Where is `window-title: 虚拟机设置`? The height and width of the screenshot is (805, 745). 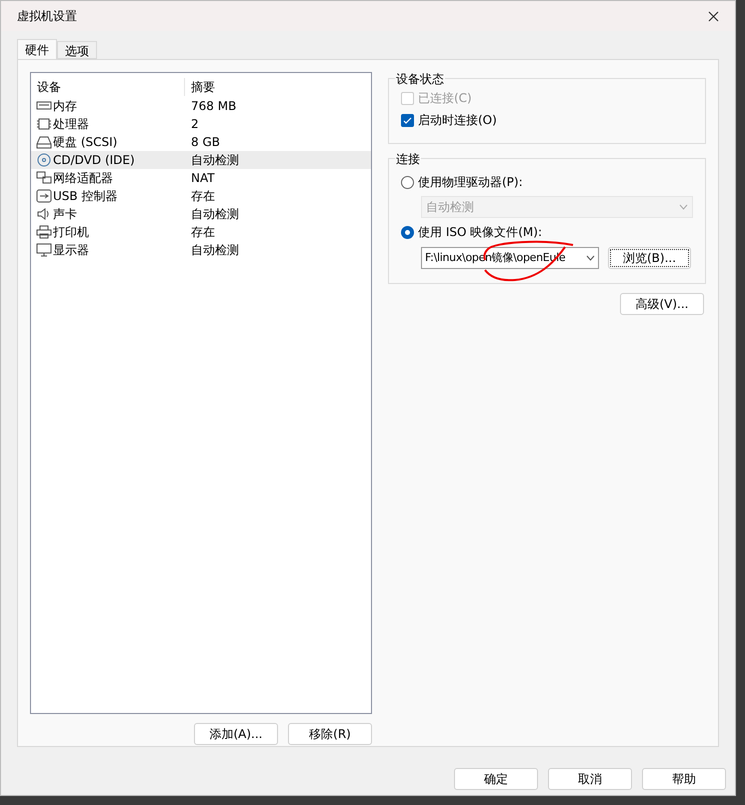 window-title: 虚拟机设置 is located at coordinates (47, 16).